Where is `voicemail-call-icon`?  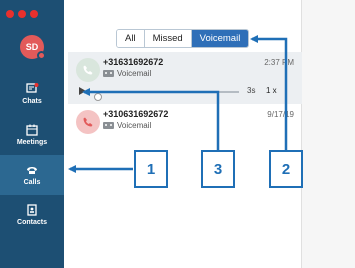 voicemail-call-icon is located at coordinates (88, 70).